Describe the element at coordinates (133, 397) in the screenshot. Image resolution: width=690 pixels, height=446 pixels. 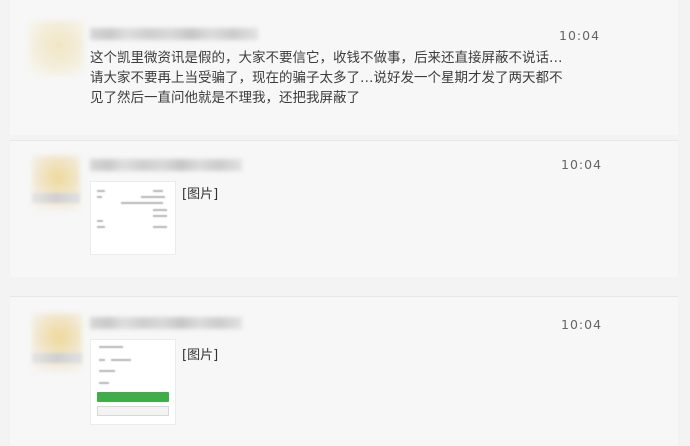
I see `thumbnail-green-button` at that location.